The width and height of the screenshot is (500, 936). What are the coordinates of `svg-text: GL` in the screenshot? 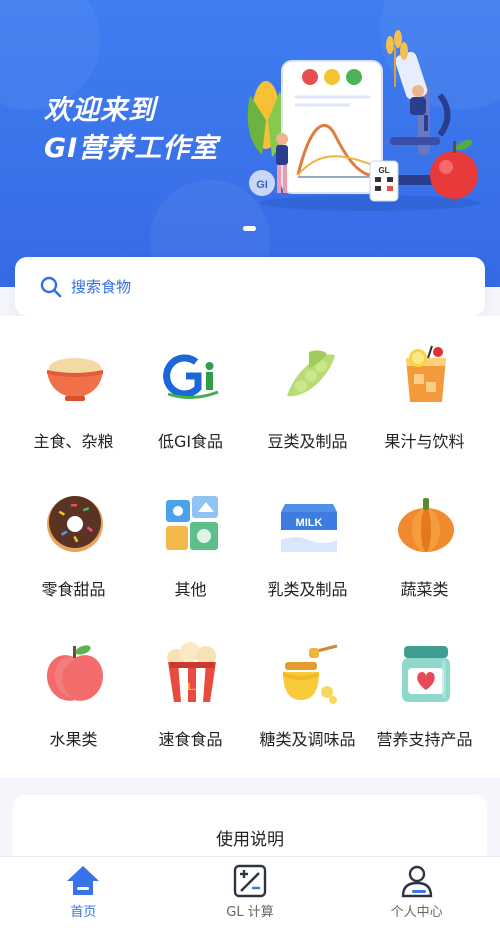 It's located at (383, 170).